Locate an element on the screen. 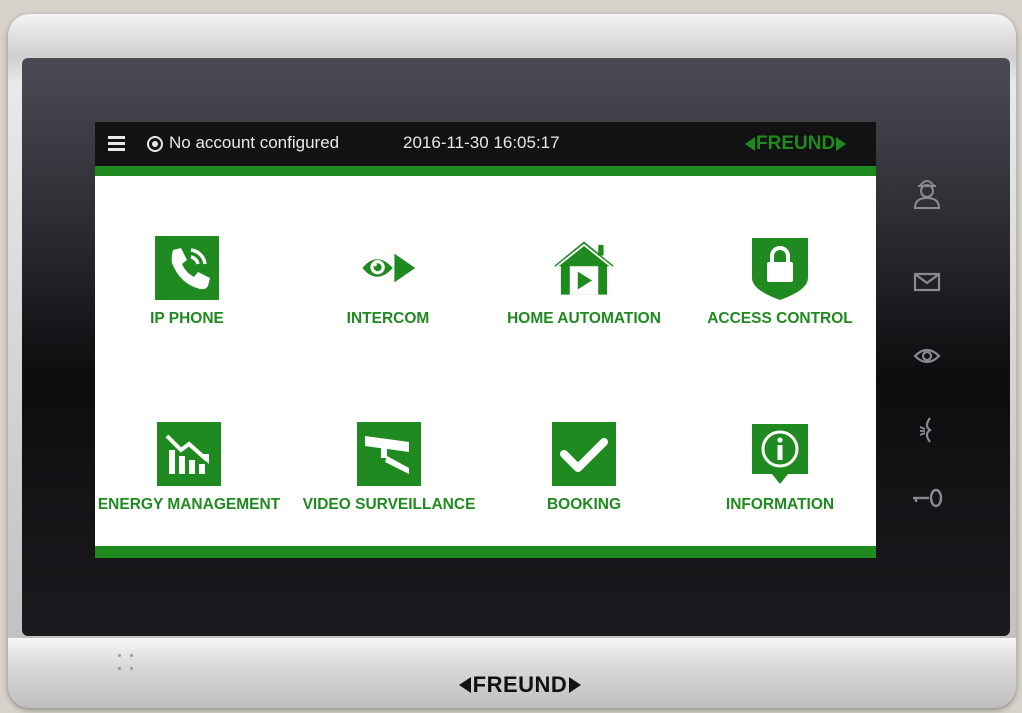 The width and height of the screenshot is (1022, 713). chart-down-icon is located at coordinates (189, 454).